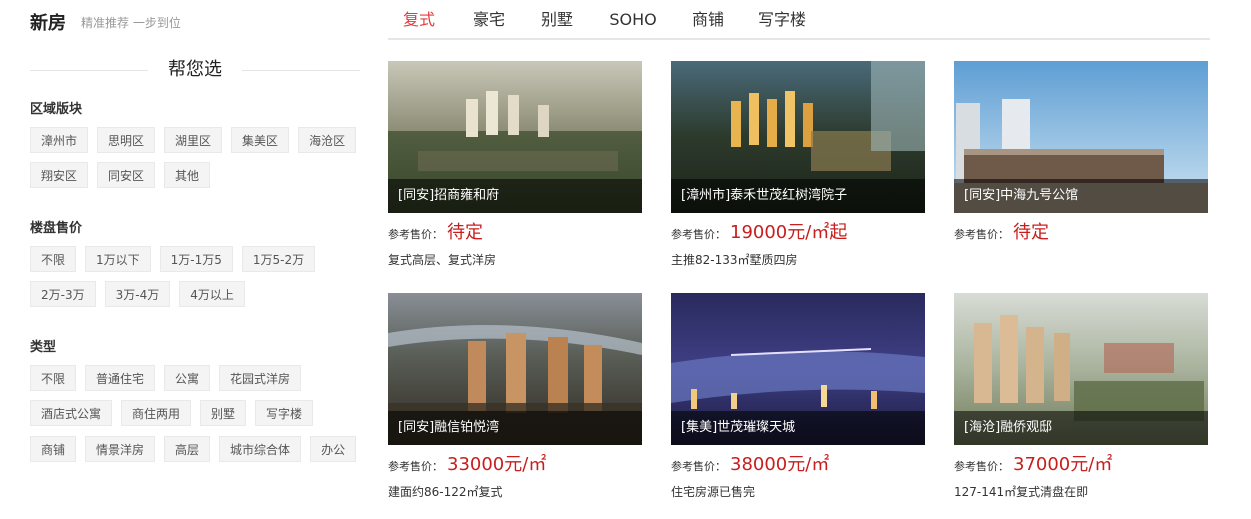  I want to click on filter-tag: 1万-1万5, so click(196, 259).